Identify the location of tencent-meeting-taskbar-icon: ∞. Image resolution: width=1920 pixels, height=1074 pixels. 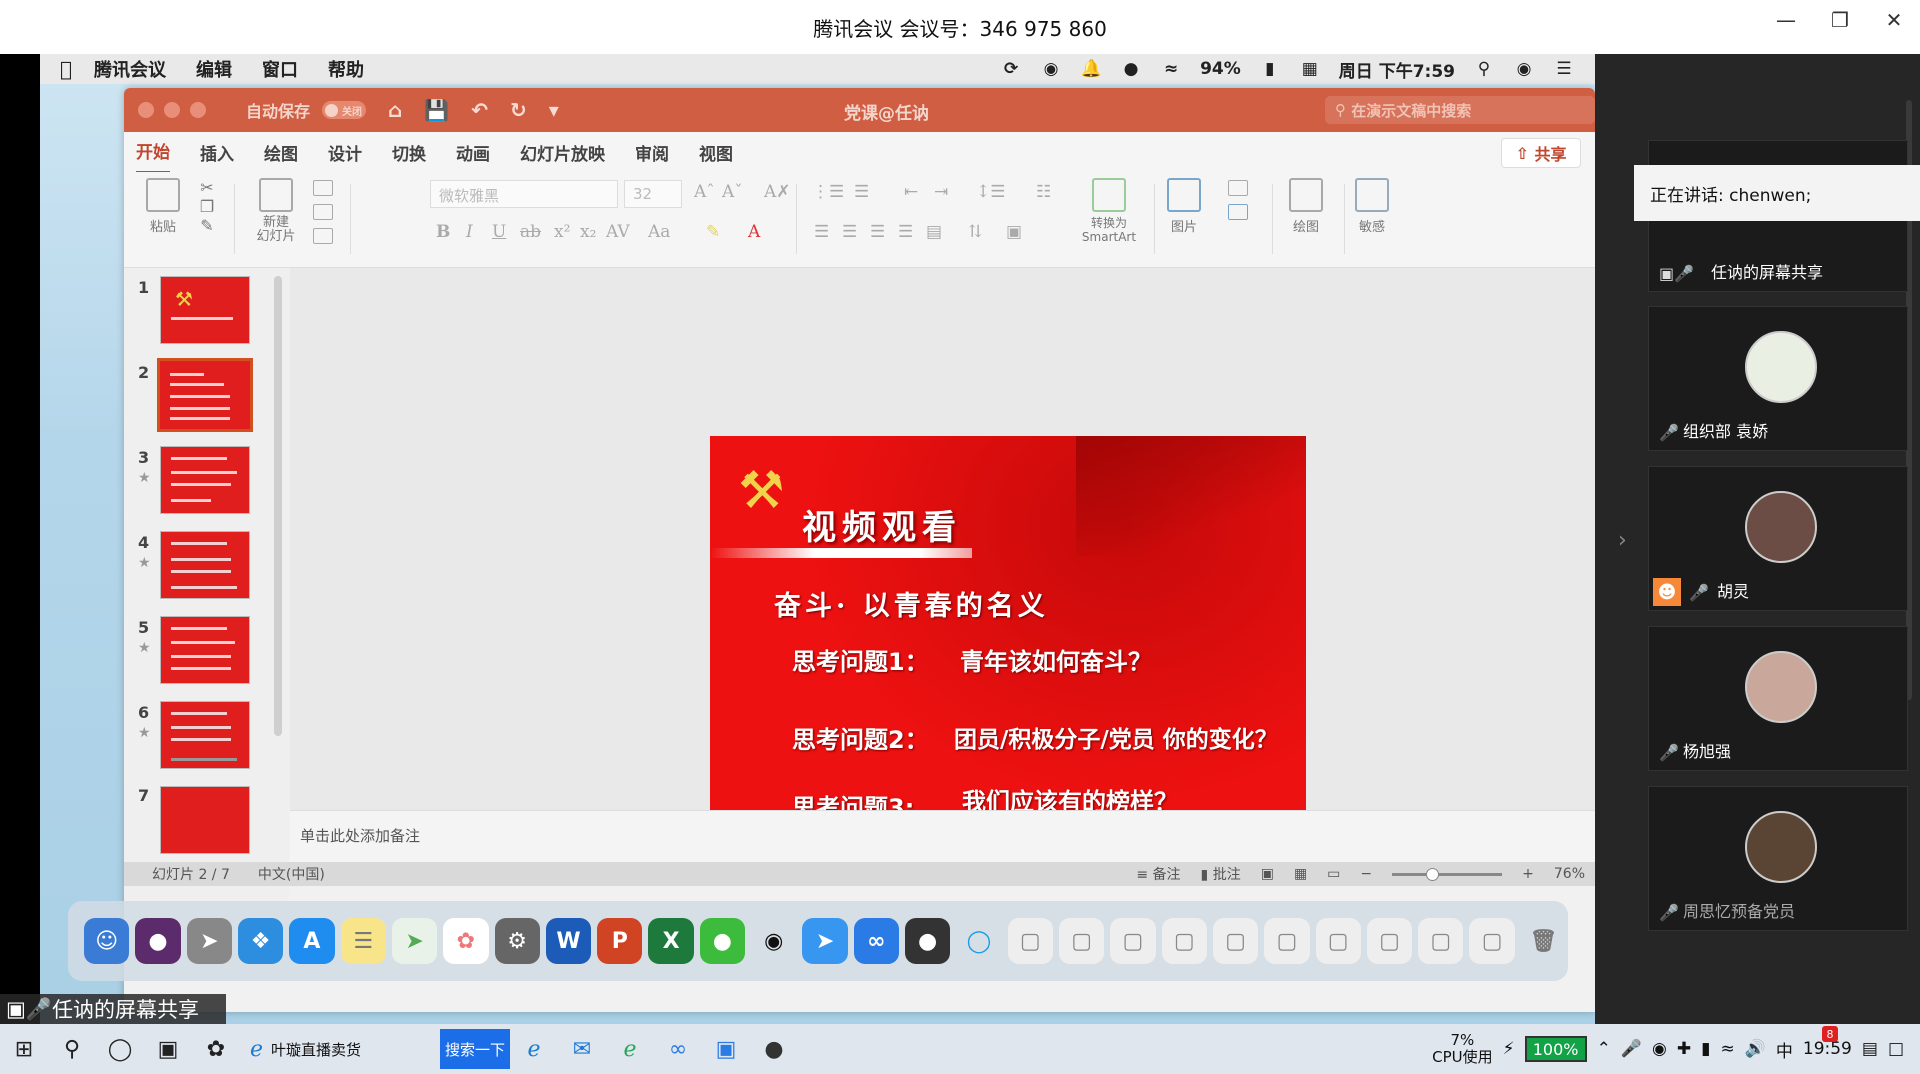
(678, 1049).